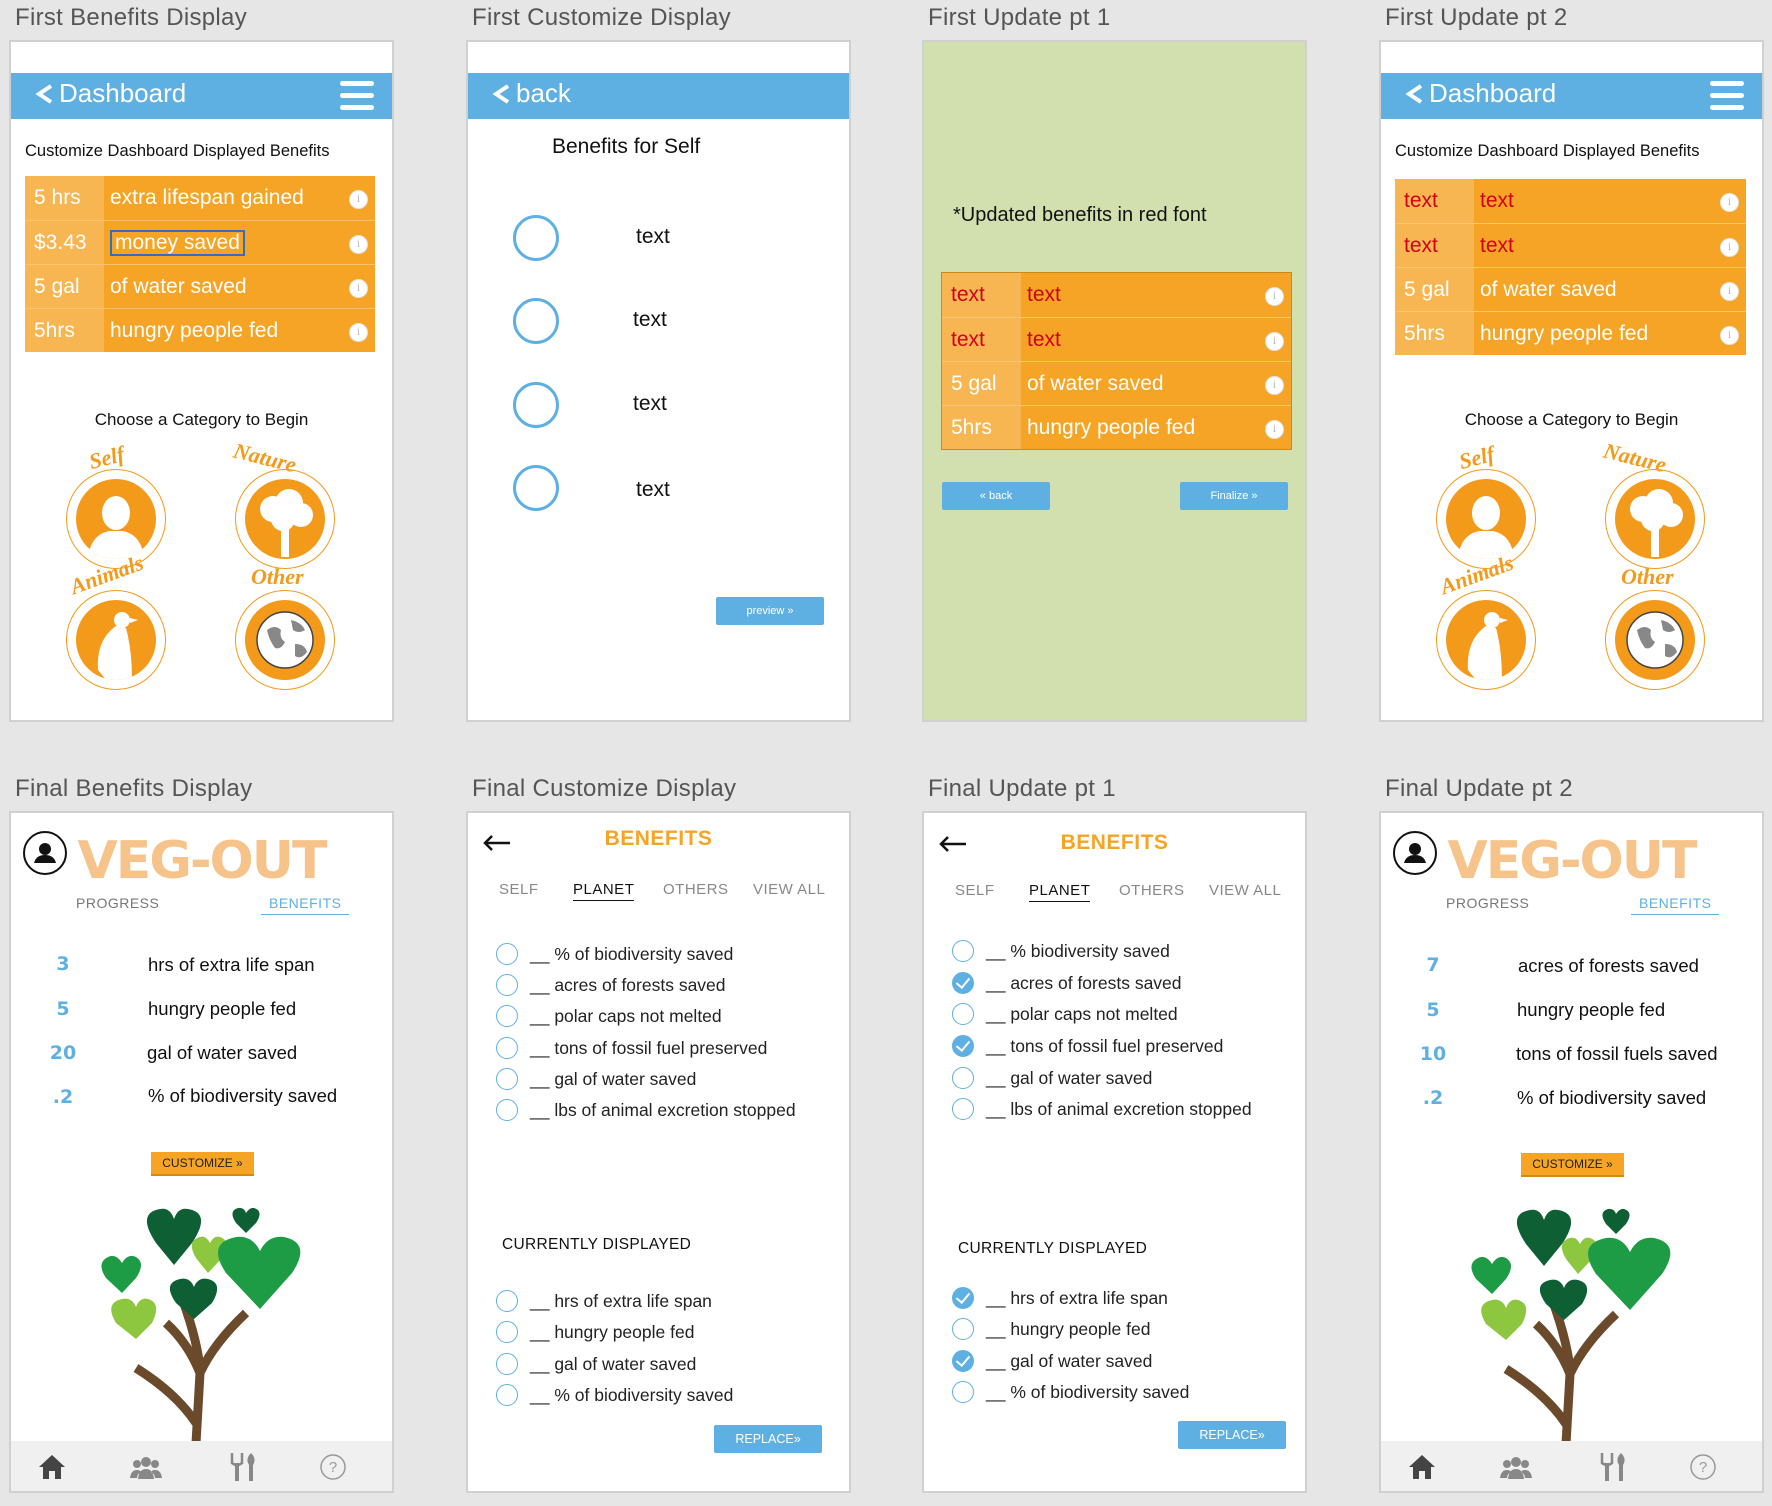  Describe the element at coordinates (122, 93) in the screenshot. I see `dashboard-link: Dashboard` at that location.